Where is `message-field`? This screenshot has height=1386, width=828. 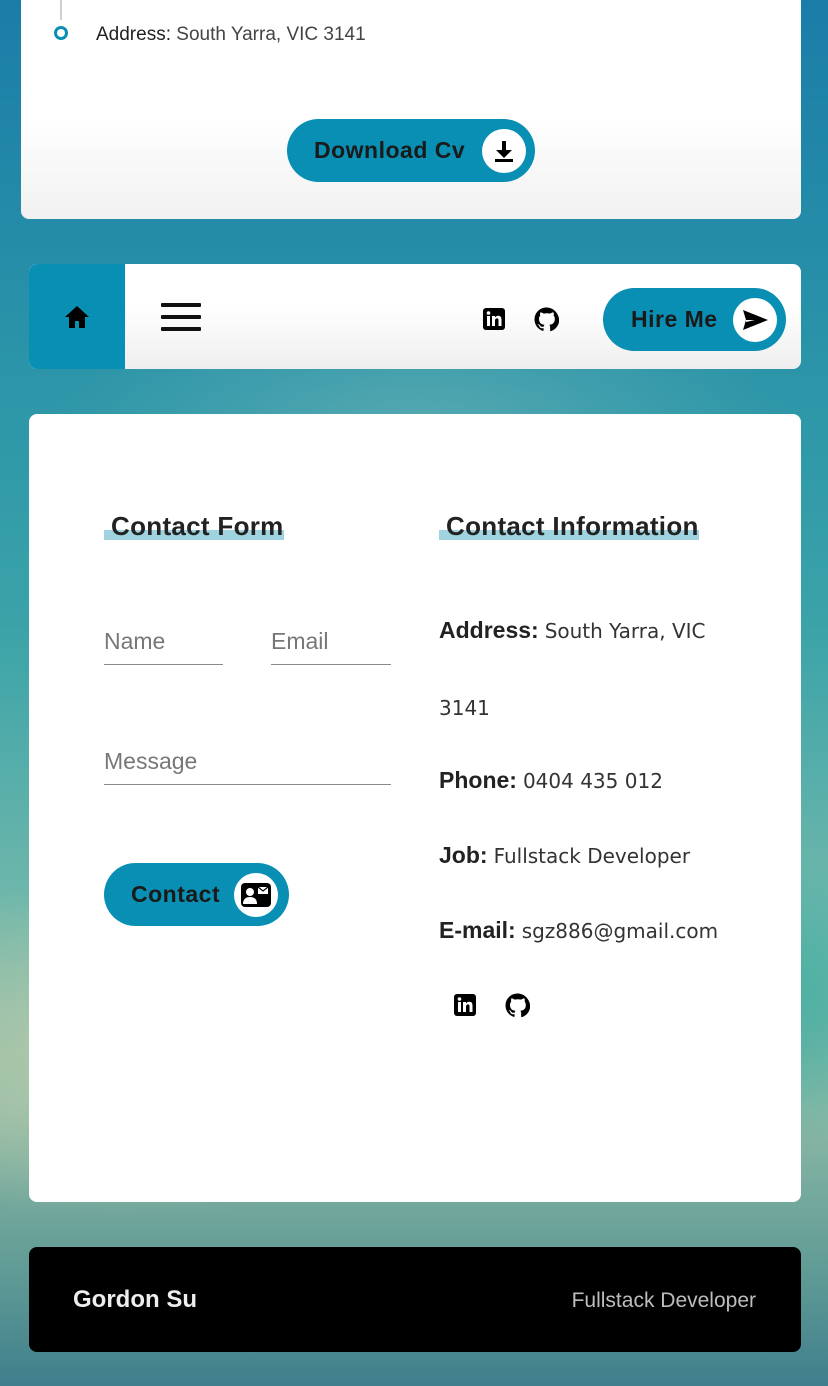 message-field is located at coordinates (247, 765).